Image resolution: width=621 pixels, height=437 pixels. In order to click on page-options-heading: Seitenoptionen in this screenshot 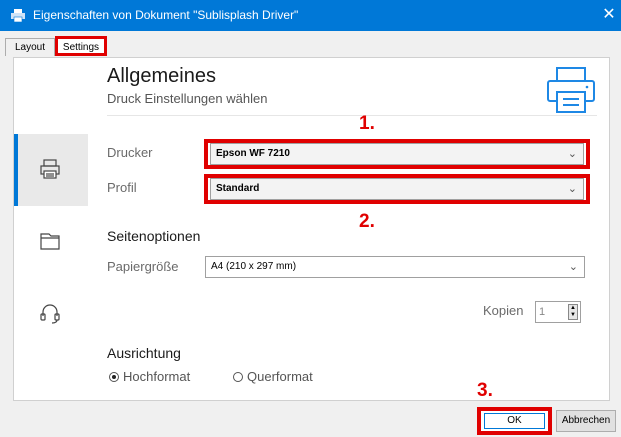, I will do `click(154, 236)`.